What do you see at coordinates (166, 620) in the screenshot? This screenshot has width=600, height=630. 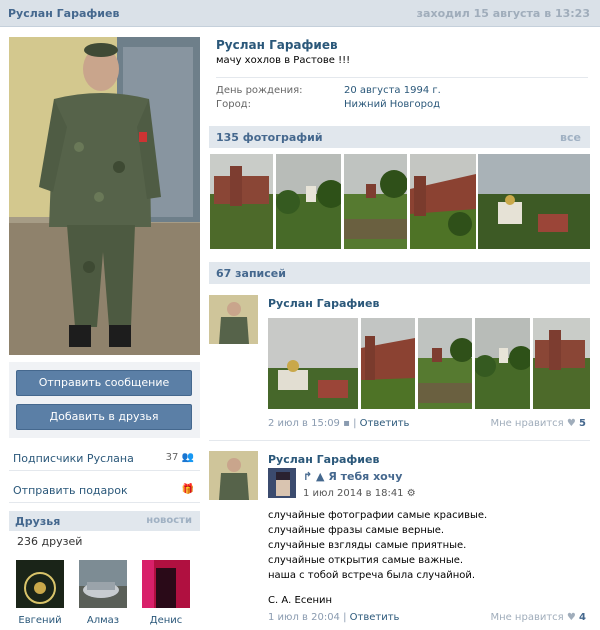 I see `friend-name: Денис` at bounding box center [166, 620].